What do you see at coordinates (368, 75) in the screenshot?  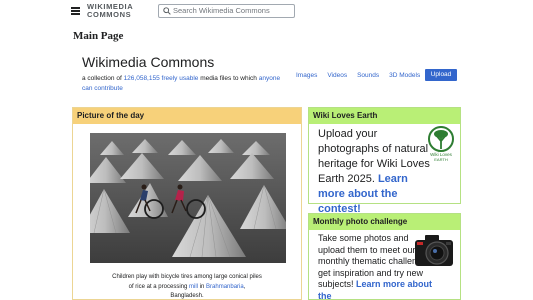 I see `sounds-link: Sounds` at bounding box center [368, 75].